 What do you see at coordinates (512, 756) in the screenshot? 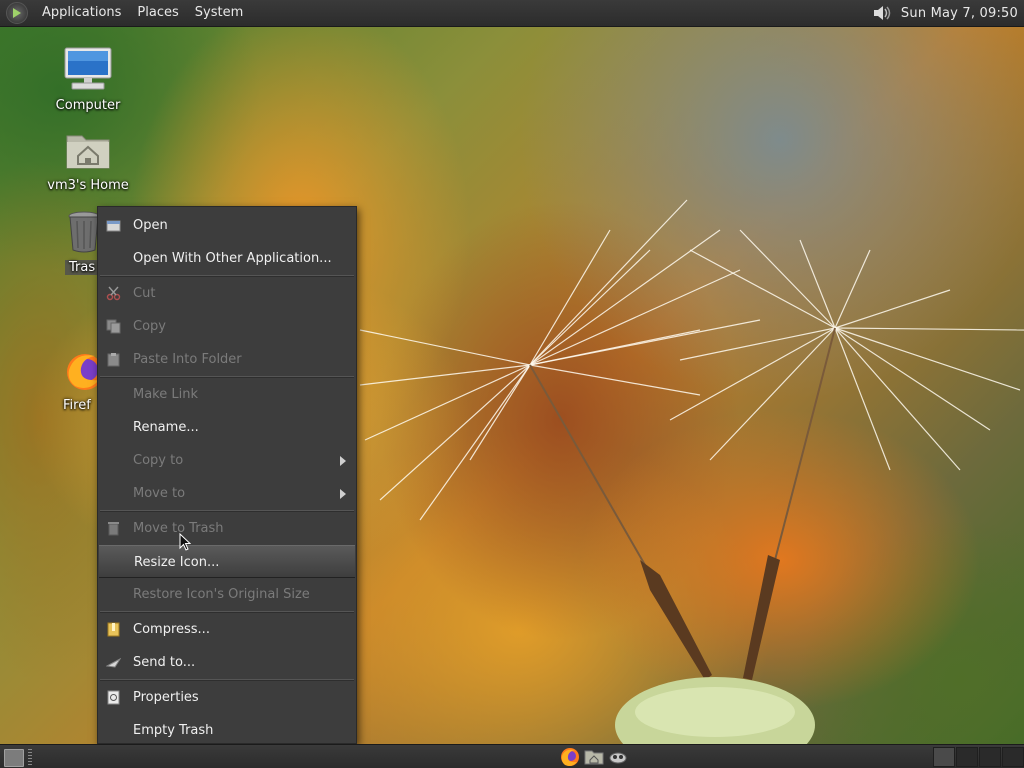
I see `bottom-panel` at bounding box center [512, 756].